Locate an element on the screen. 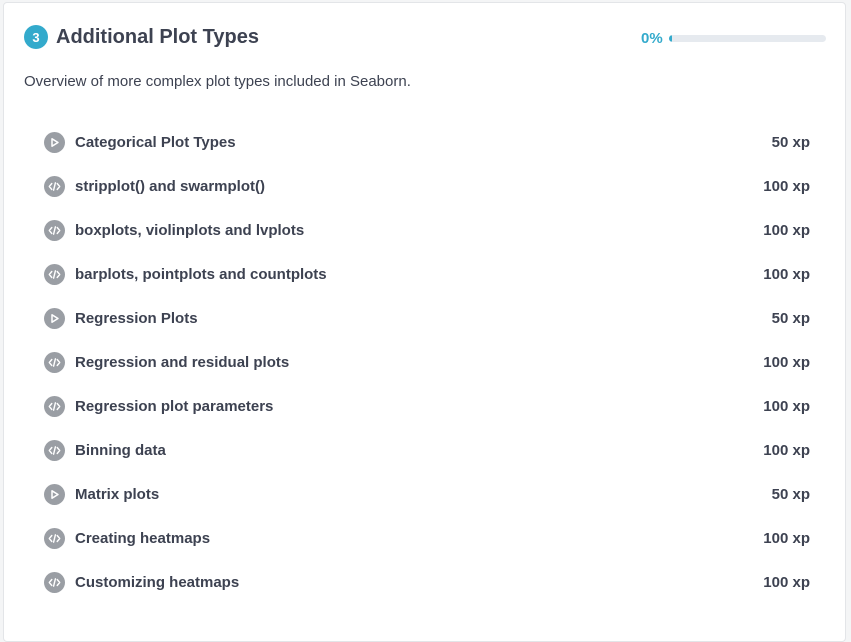 This screenshot has height=642, width=851. chapter-header: 3 Additional Plot Types is located at coordinates (141, 37).